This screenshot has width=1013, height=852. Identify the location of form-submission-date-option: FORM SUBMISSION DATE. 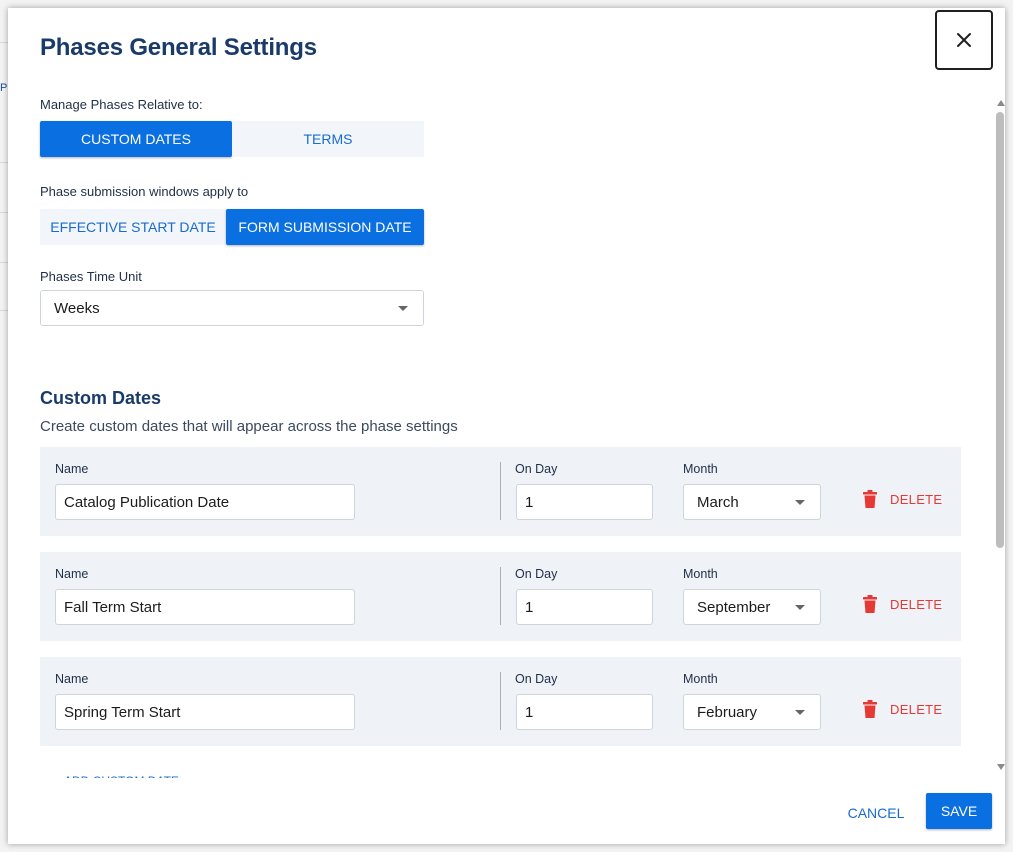
(325, 227).